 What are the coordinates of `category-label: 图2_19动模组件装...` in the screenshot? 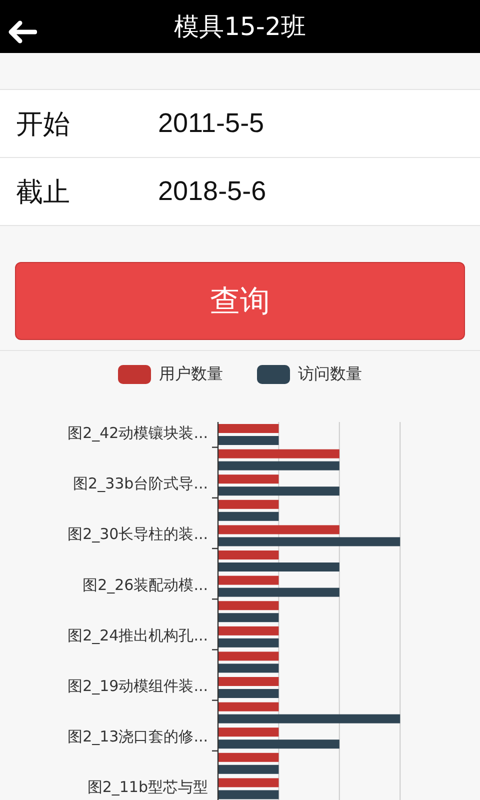 It's located at (138, 686).